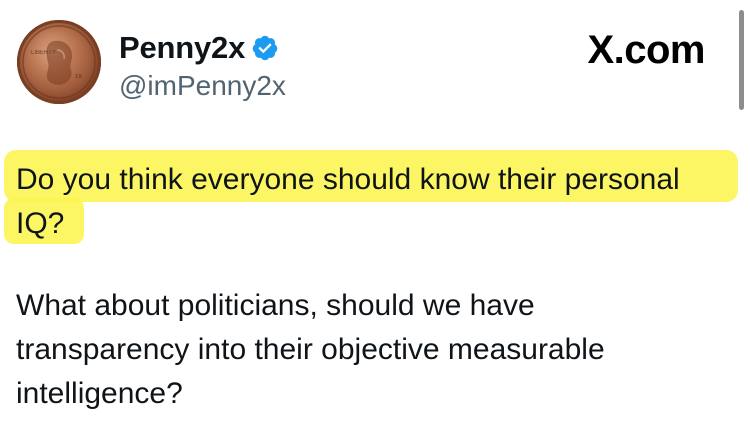 The image size is (750, 431). What do you see at coordinates (646, 50) in the screenshot?
I see `x-logo: X.com` at bounding box center [646, 50].